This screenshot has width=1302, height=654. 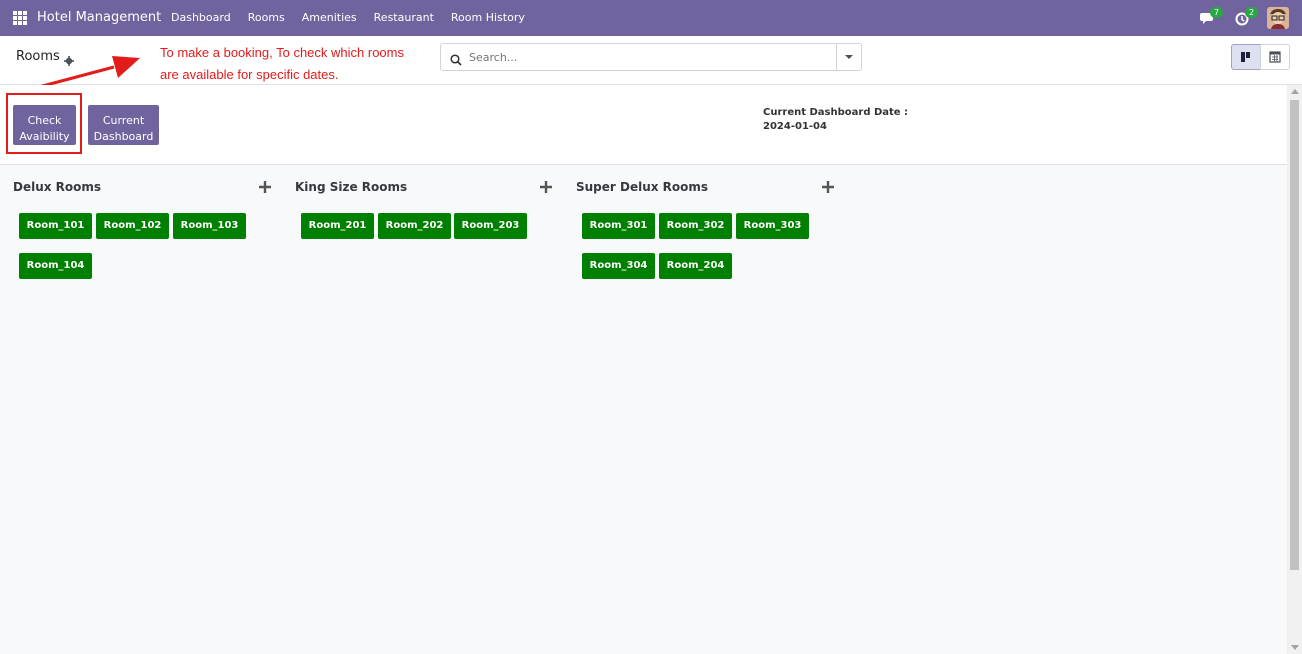 What do you see at coordinates (1295, 647) in the screenshot?
I see `scroll-down-icon` at bounding box center [1295, 647].